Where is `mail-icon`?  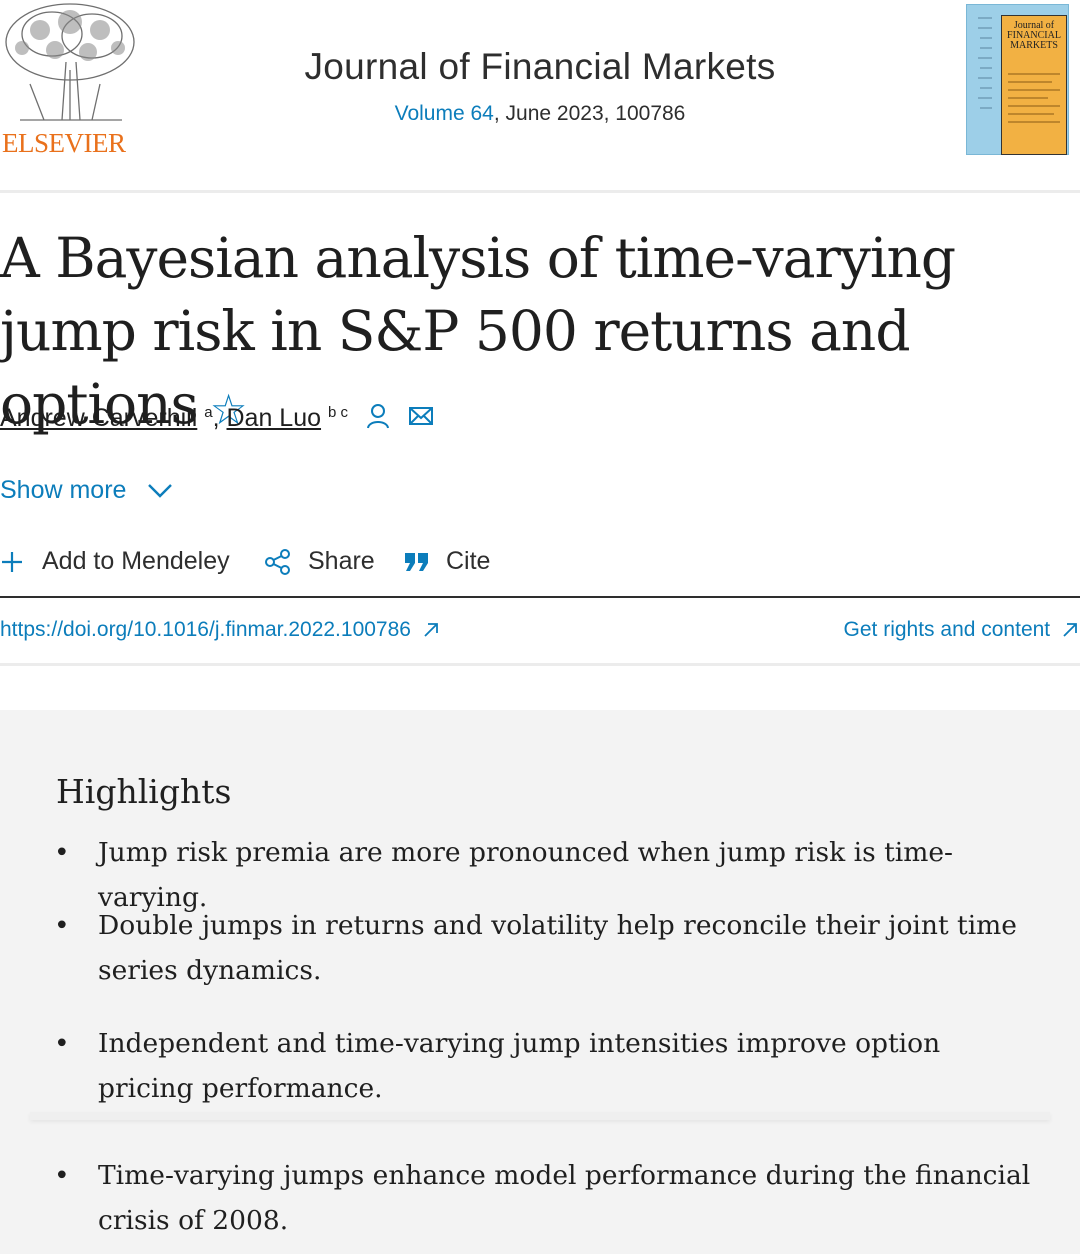
mail-icon is located at coordinates (421, 419).